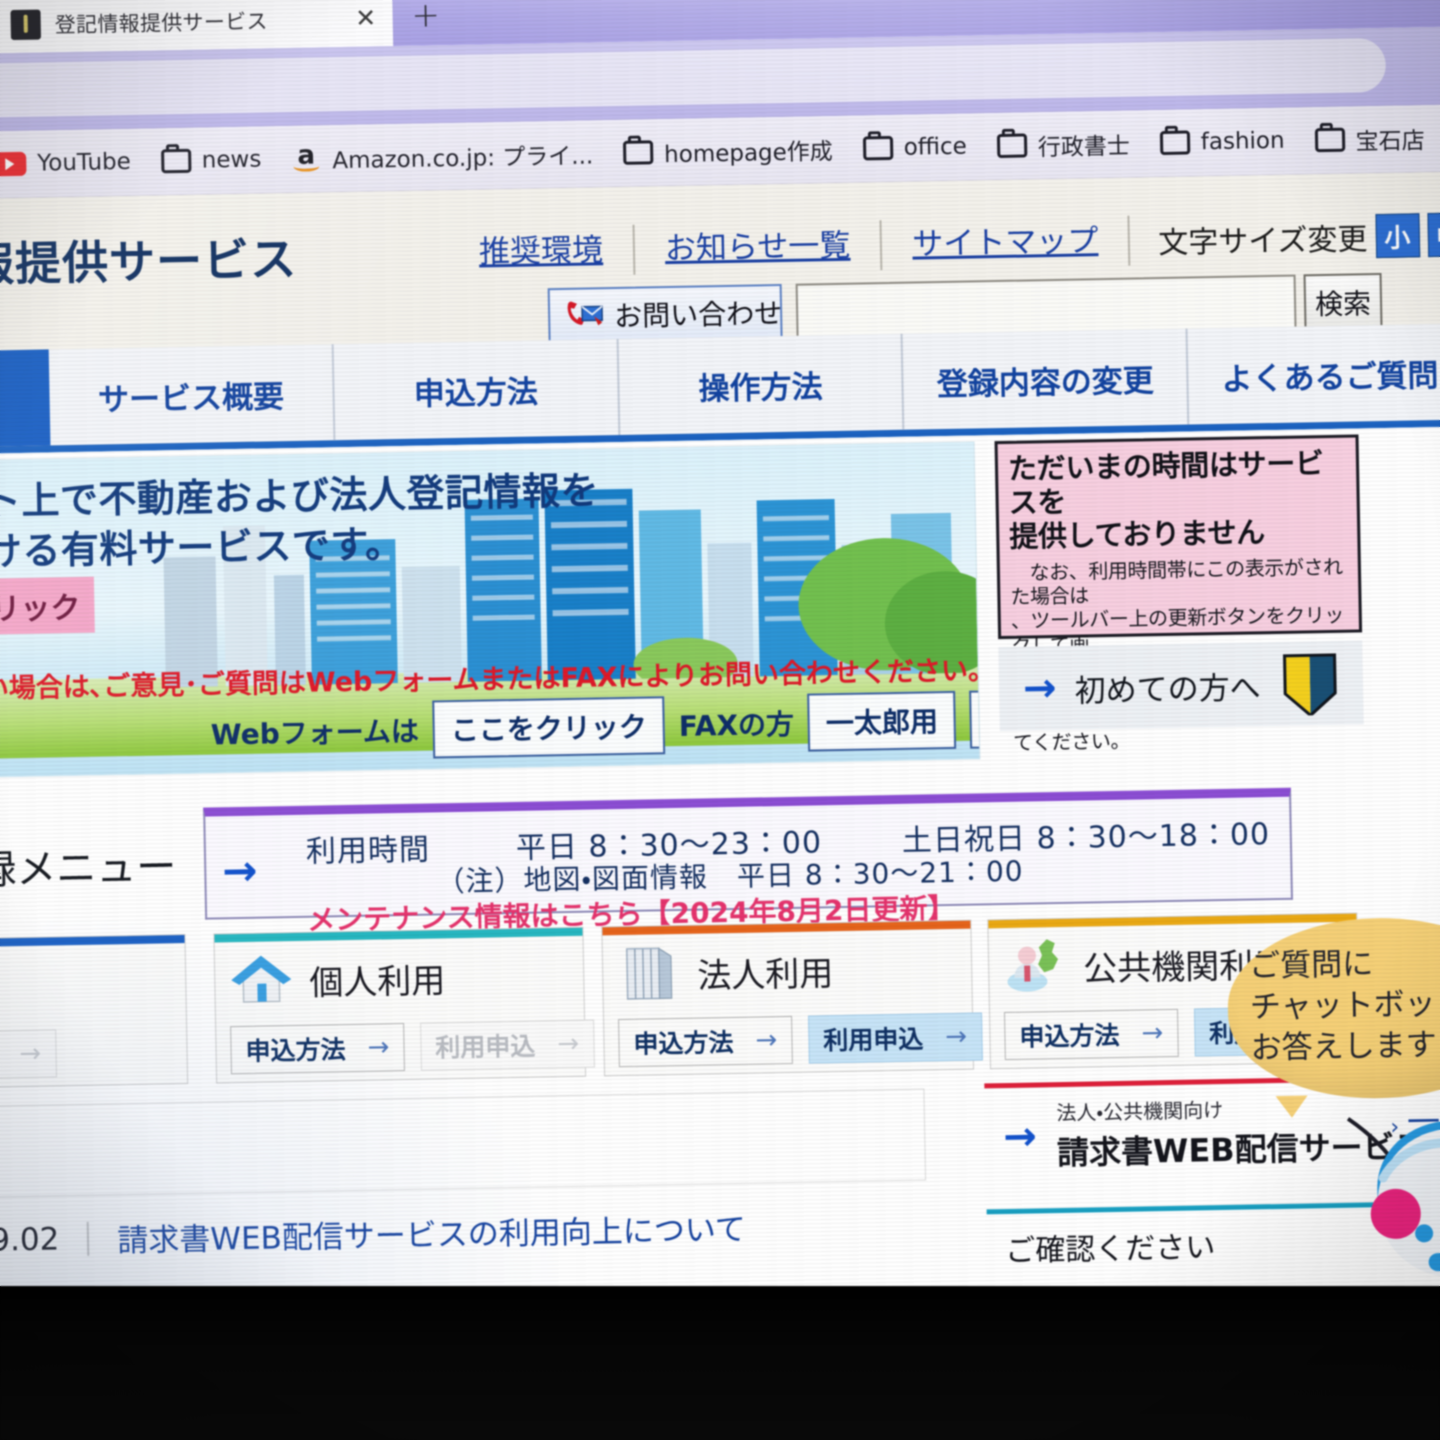 Image resolution: width=1440 pixels, height=1440 pixels. I want to click on card-title: 法人利用, so click(765, 975).